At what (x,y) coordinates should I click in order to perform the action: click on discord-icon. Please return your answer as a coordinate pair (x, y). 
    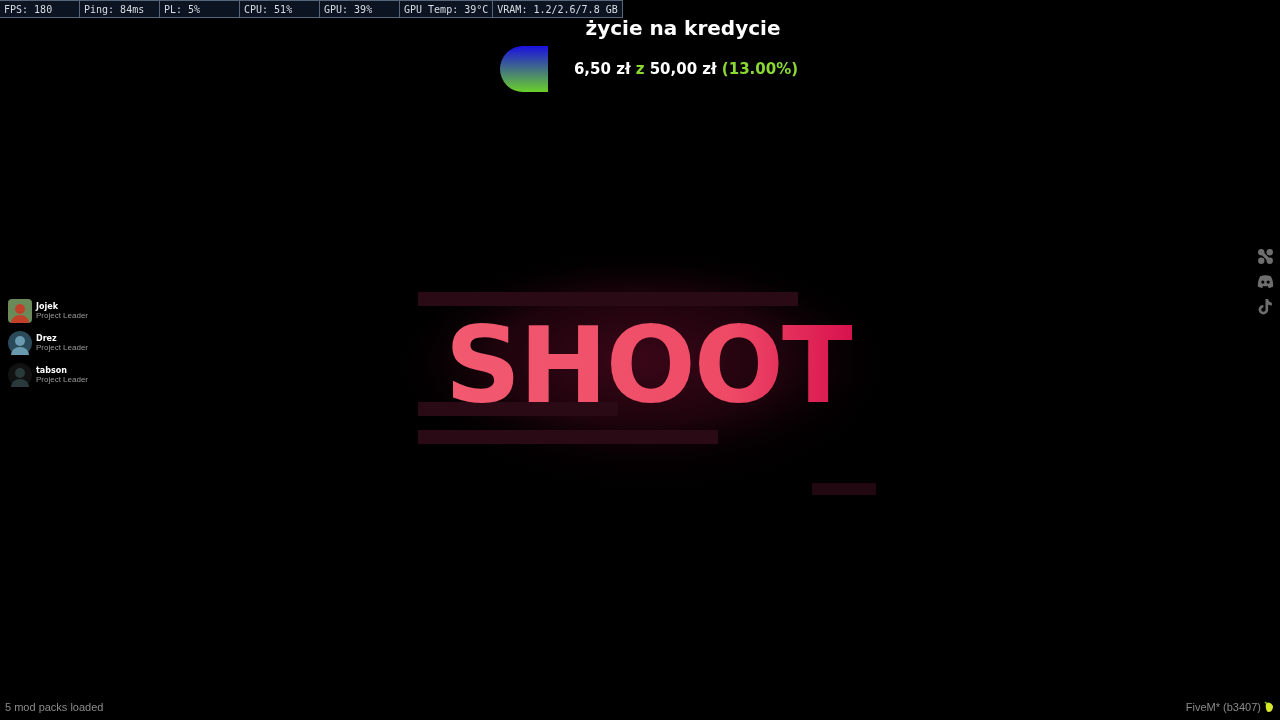
    Looking at the image, I should click on (1265, 281).